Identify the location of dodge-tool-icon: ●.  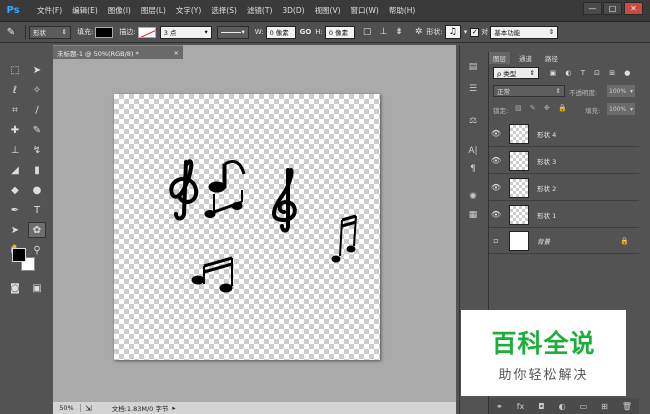
(37, 190).